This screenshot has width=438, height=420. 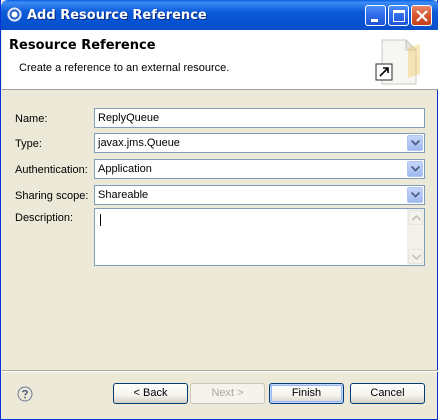 I want to click on scroll-down-button, so click(x=415, y=256).